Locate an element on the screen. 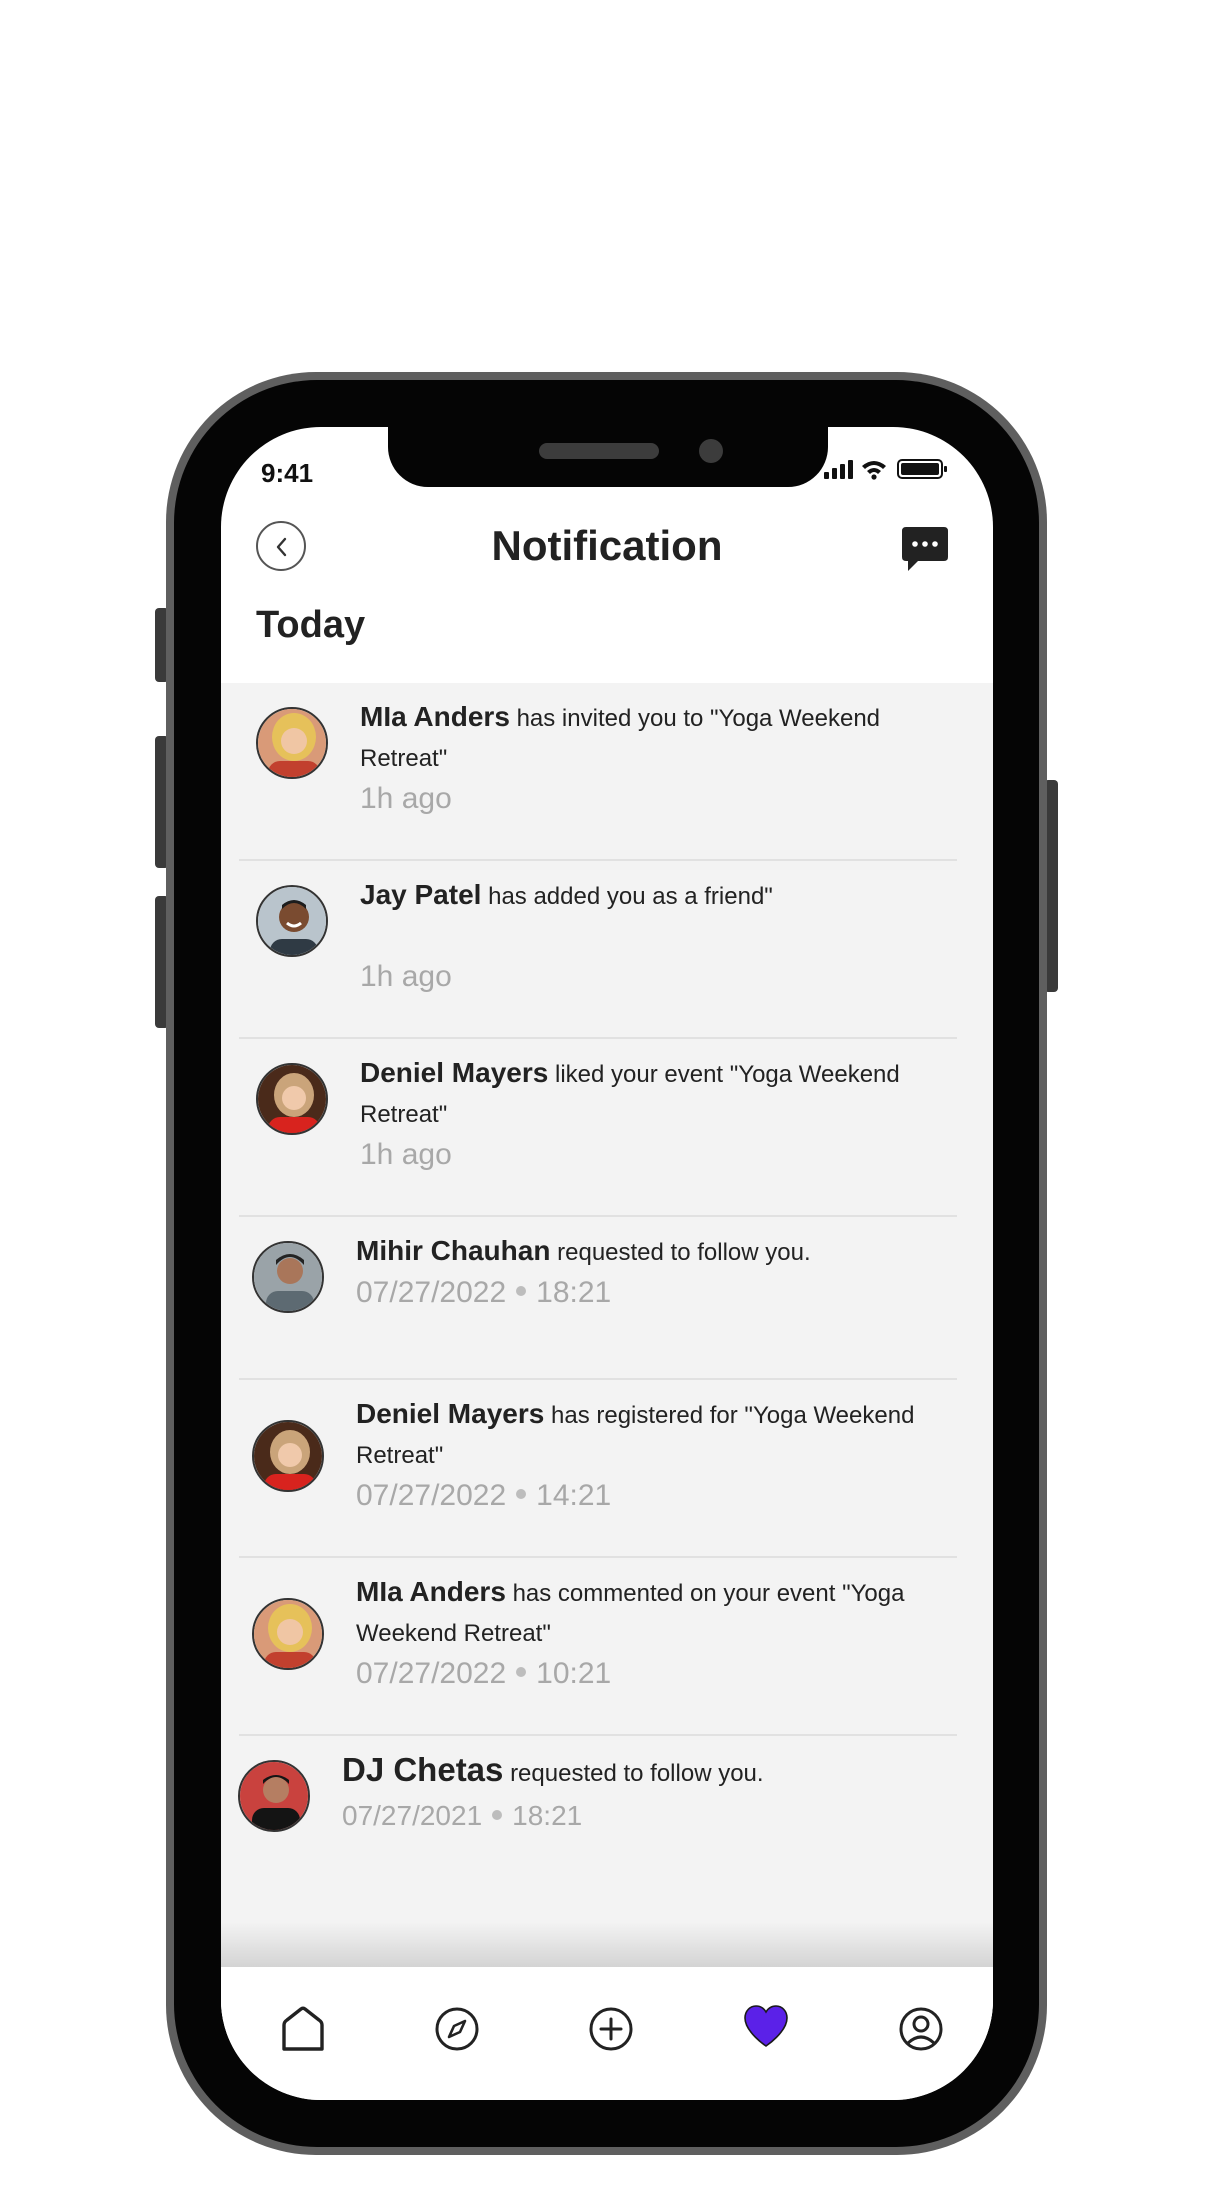 Image resolution: width=1219 pixels, height=2188 pixels. page-title: Notification is located at coordinates (607, 545).